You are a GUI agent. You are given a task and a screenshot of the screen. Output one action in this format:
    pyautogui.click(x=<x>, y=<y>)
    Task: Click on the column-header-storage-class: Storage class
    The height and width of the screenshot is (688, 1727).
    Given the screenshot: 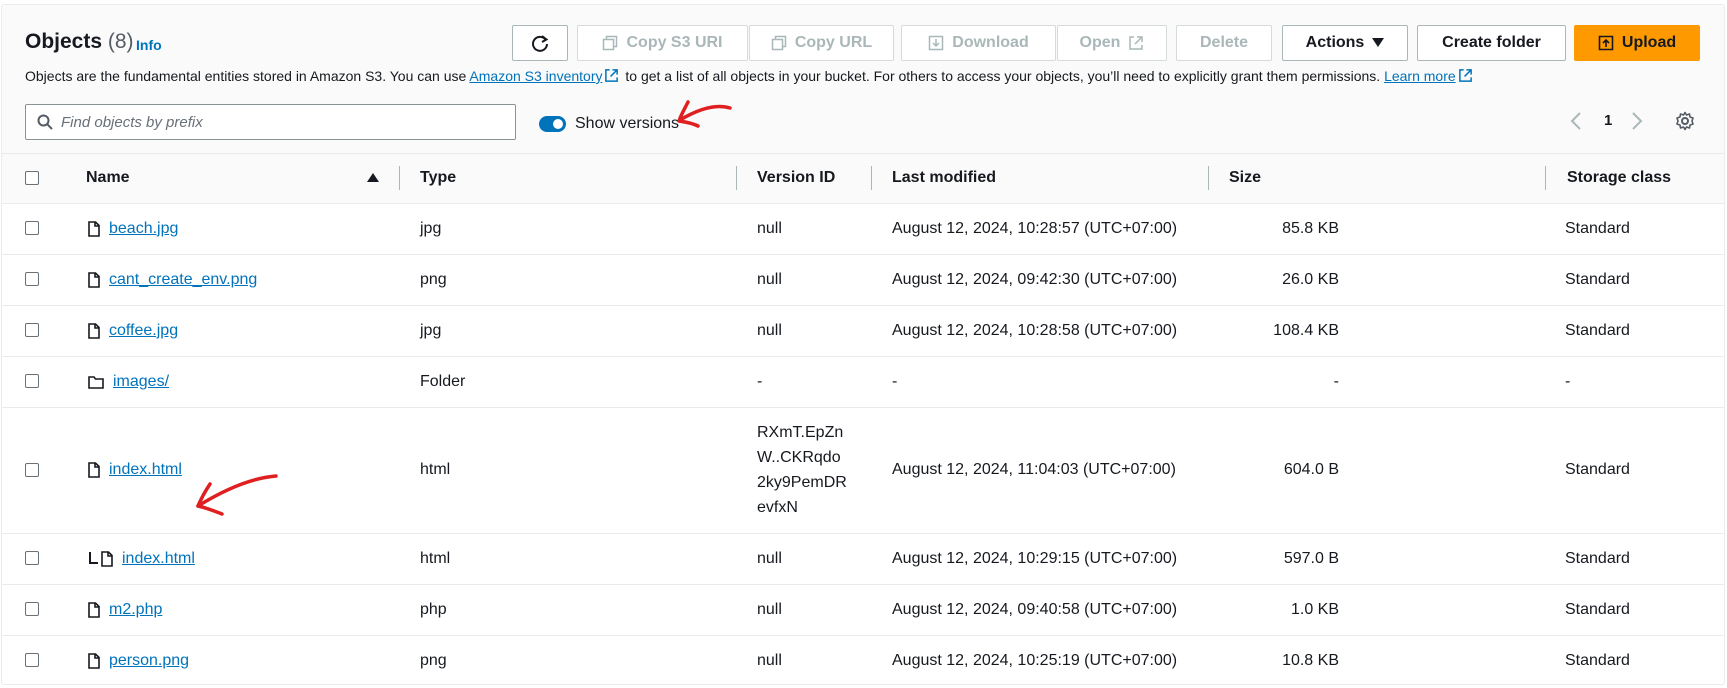 What is the action you would take?
    pyautogui.click(x=1634, y=179)
    